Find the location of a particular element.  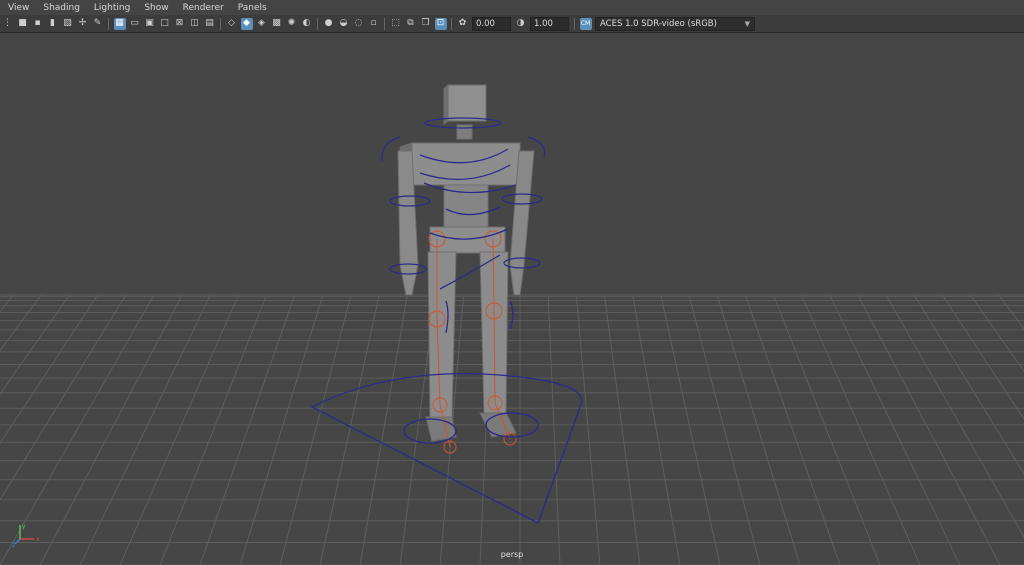

character-mesh is located at coordinates (466, 262).